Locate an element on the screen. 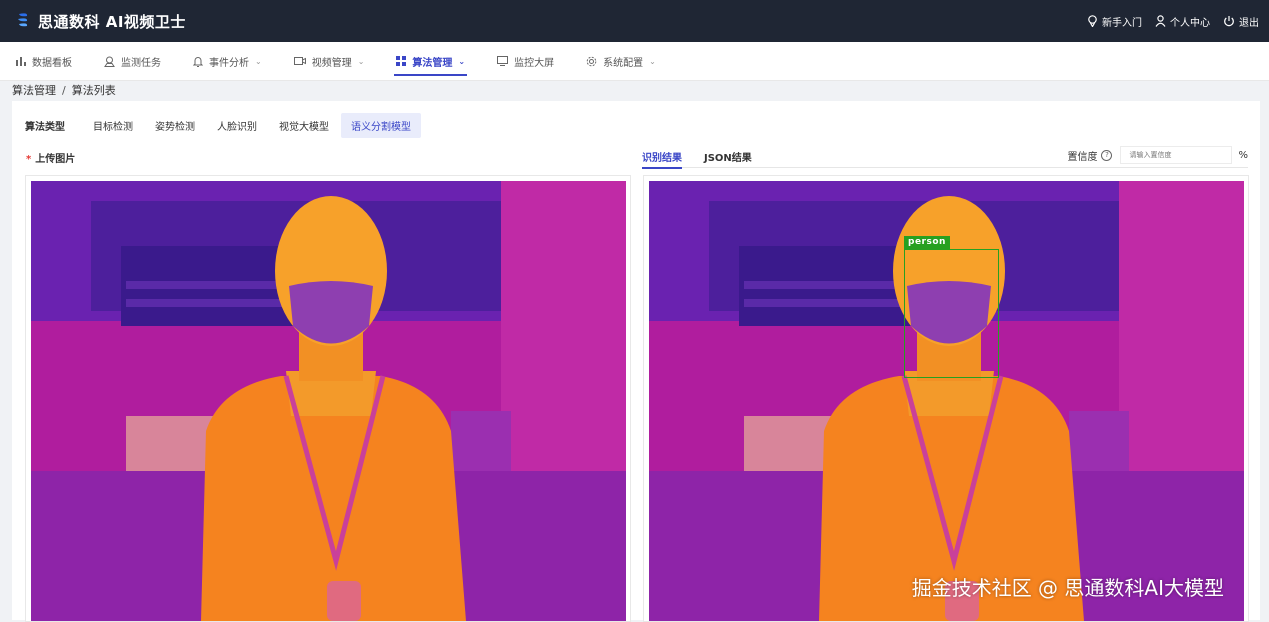  detection-label: person is located at coordinates (927, 242).